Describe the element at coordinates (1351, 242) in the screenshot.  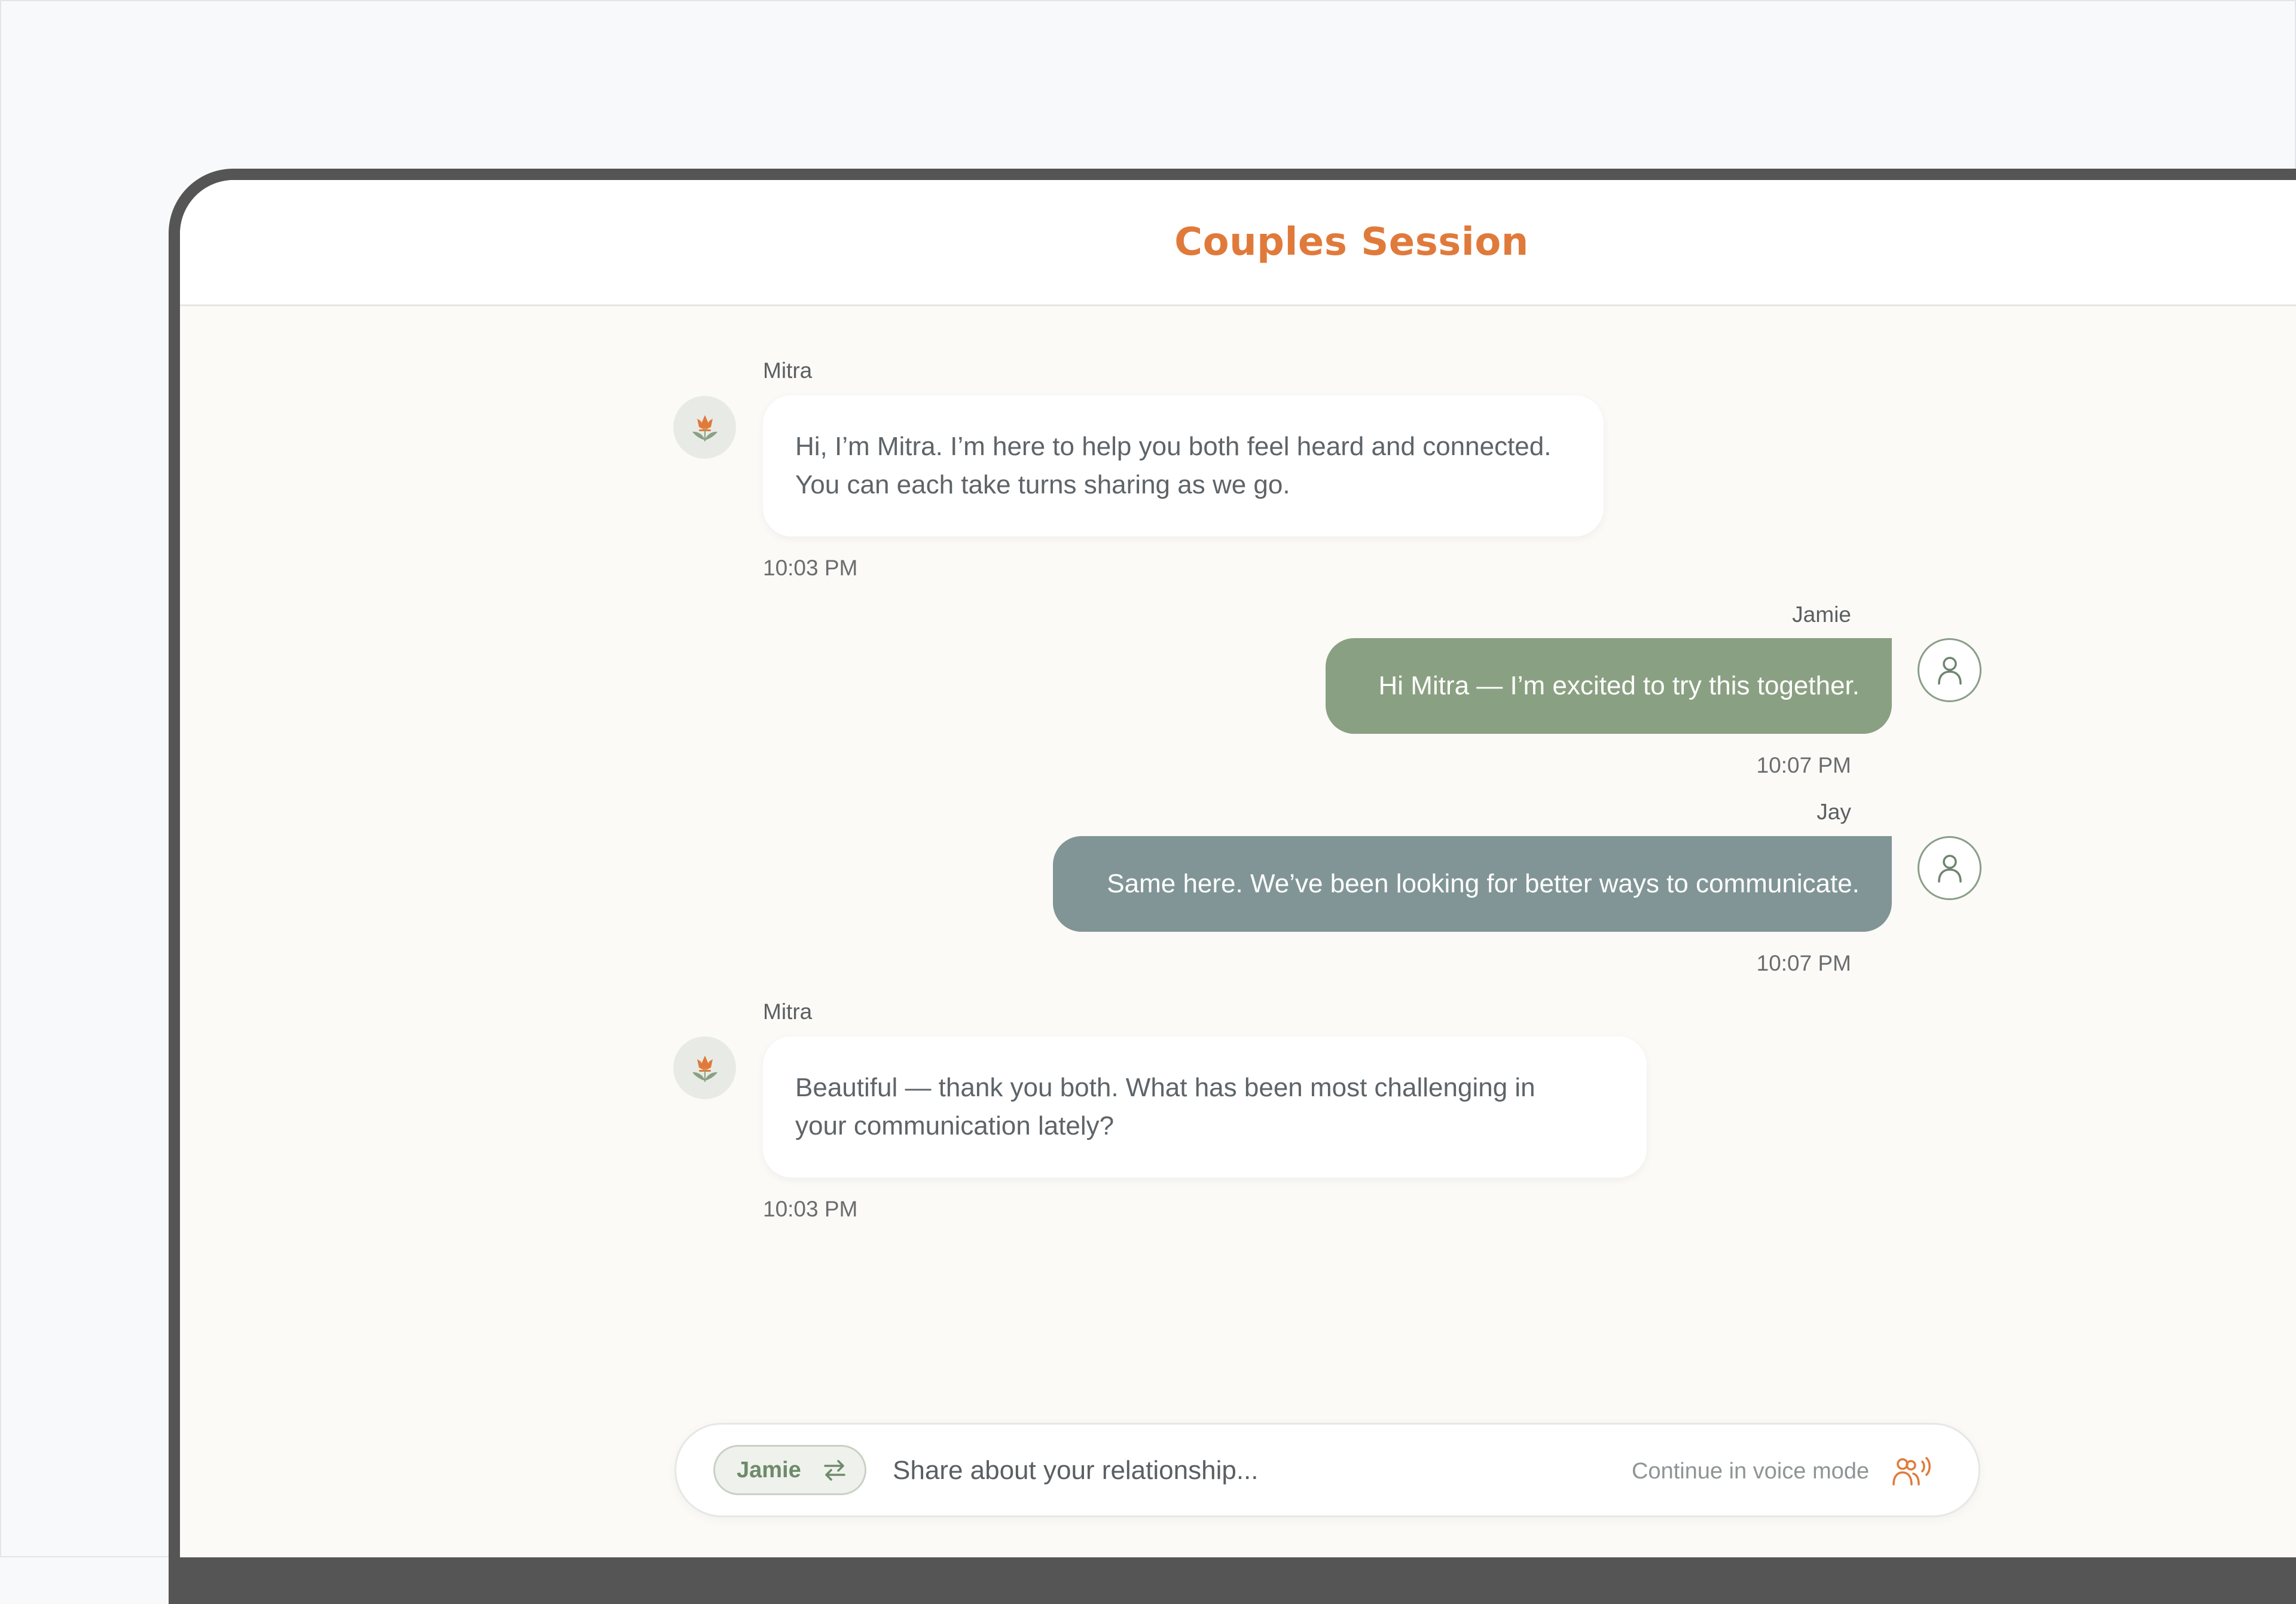
I see `page-title: Couples Session` at that location.